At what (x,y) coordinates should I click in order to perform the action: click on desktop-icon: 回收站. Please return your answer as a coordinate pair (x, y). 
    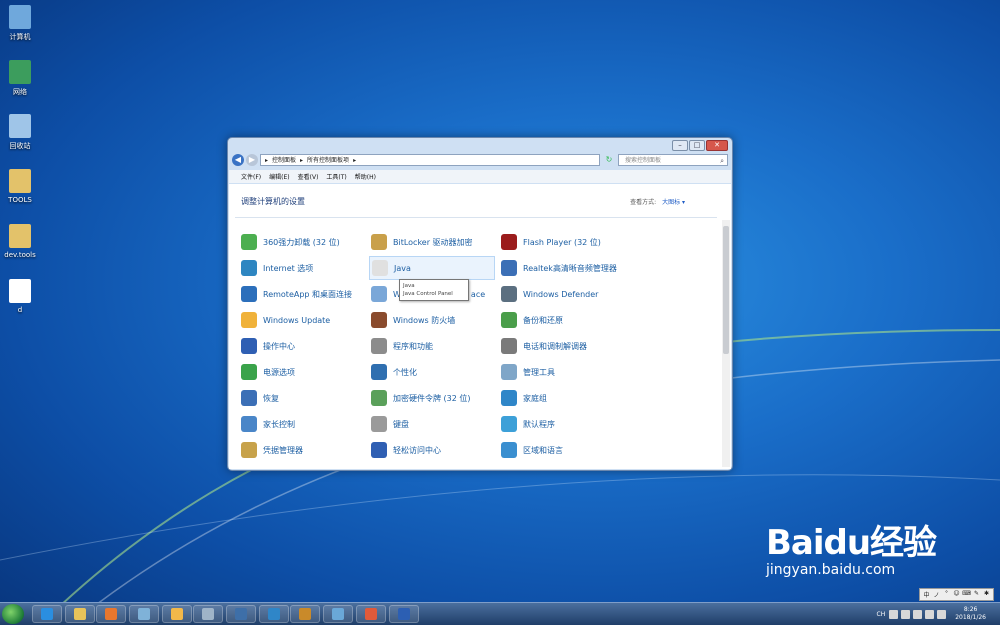
    Looking at the image, I should click on (20, 132).